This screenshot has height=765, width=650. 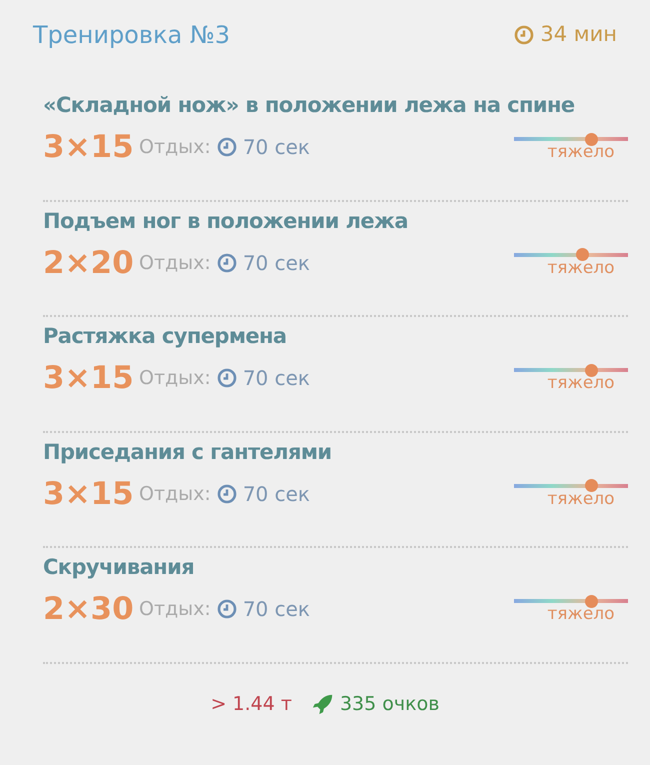 What do you see at coordinates (165, 336) in the screenshot?
I see `exercise-name: Растяжка супермена` at bounding box center [165, 336].